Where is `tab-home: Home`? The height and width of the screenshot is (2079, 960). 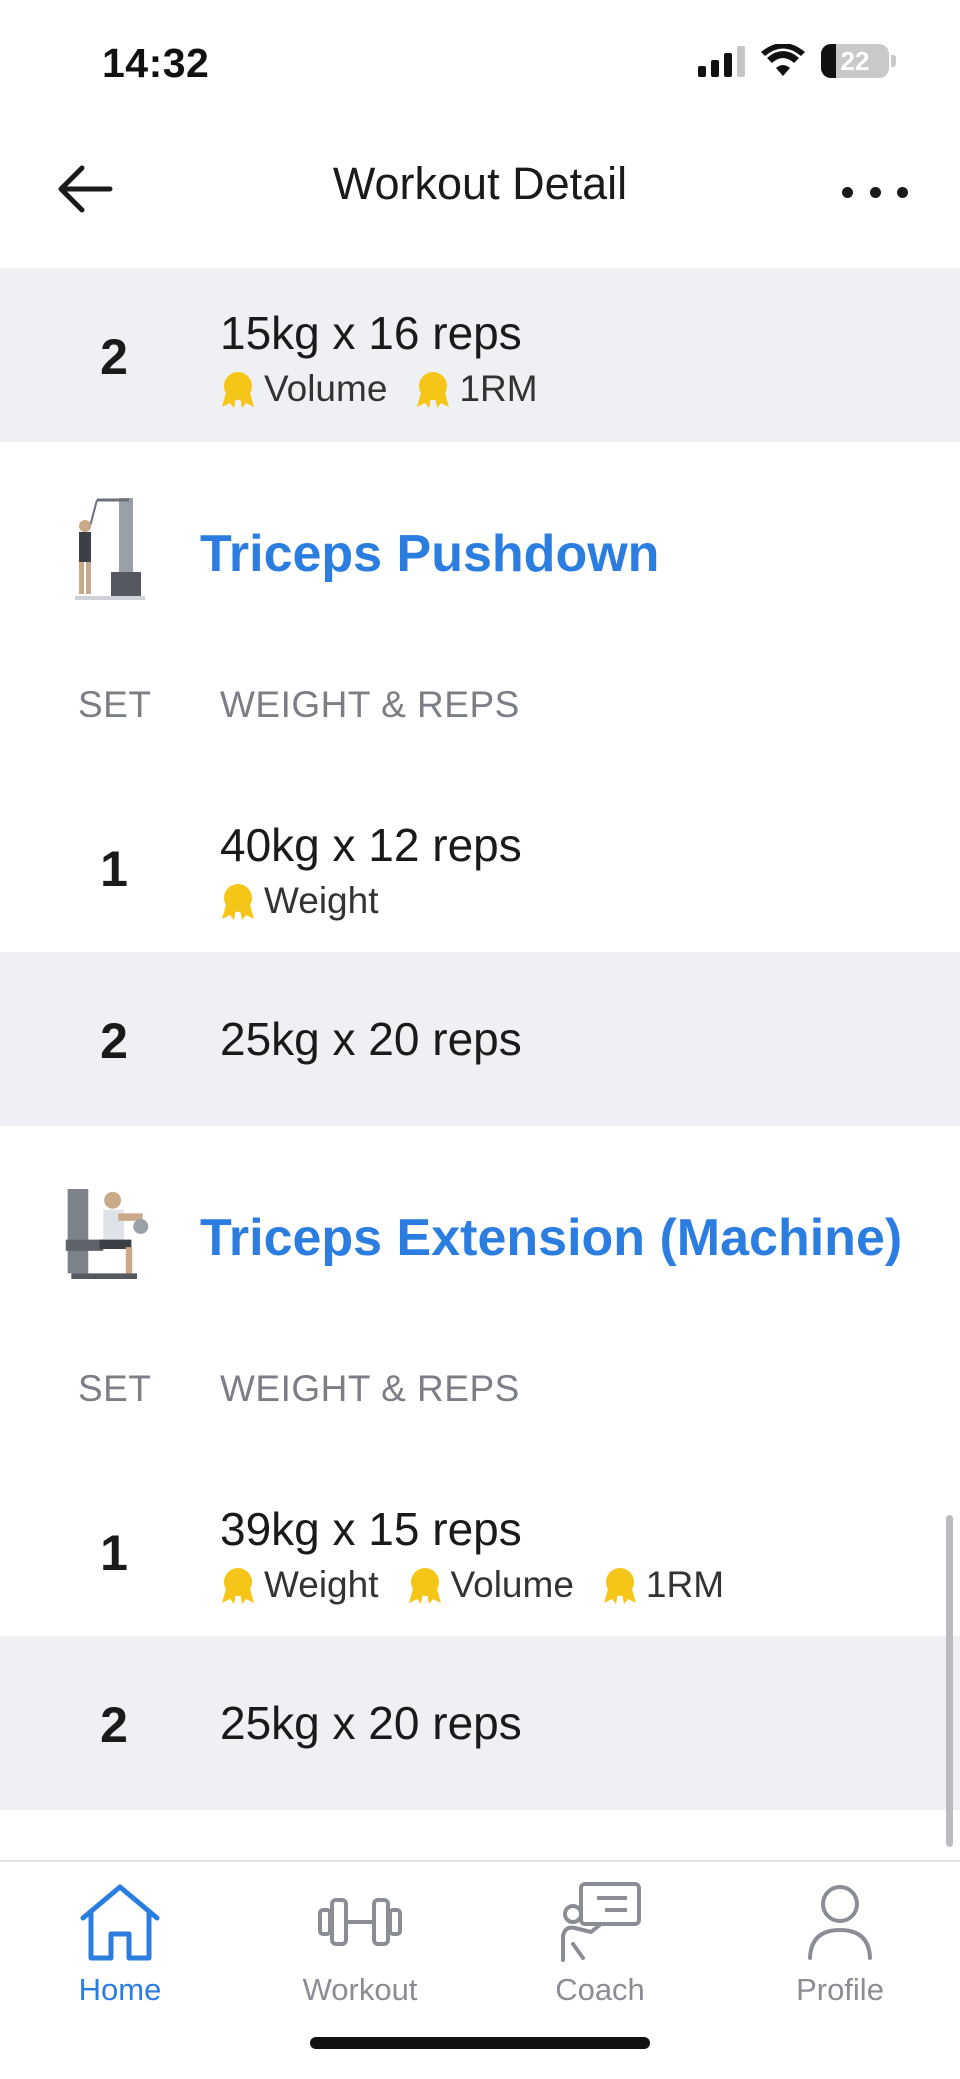 tab-home: Home is located at coordinates (120, 1946).